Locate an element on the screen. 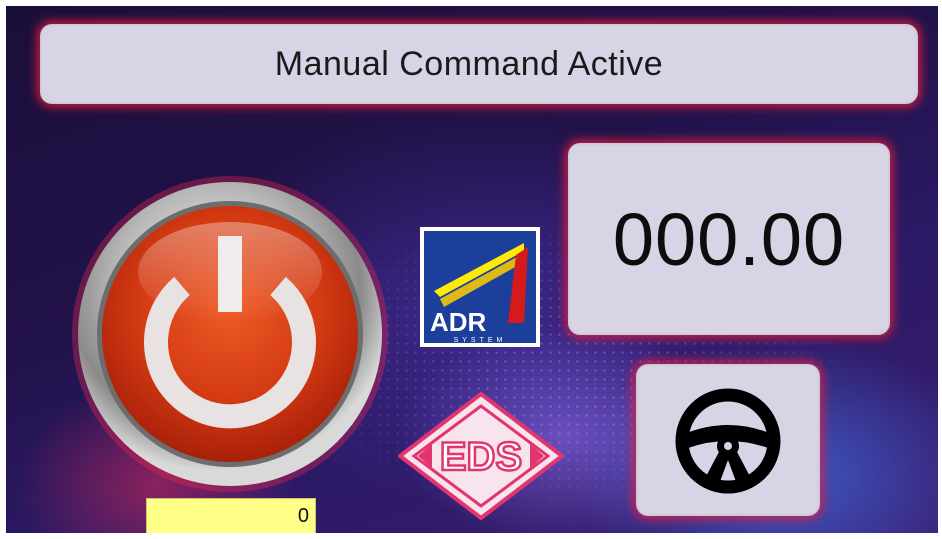  steering-button is located at coordinates (728, 440).